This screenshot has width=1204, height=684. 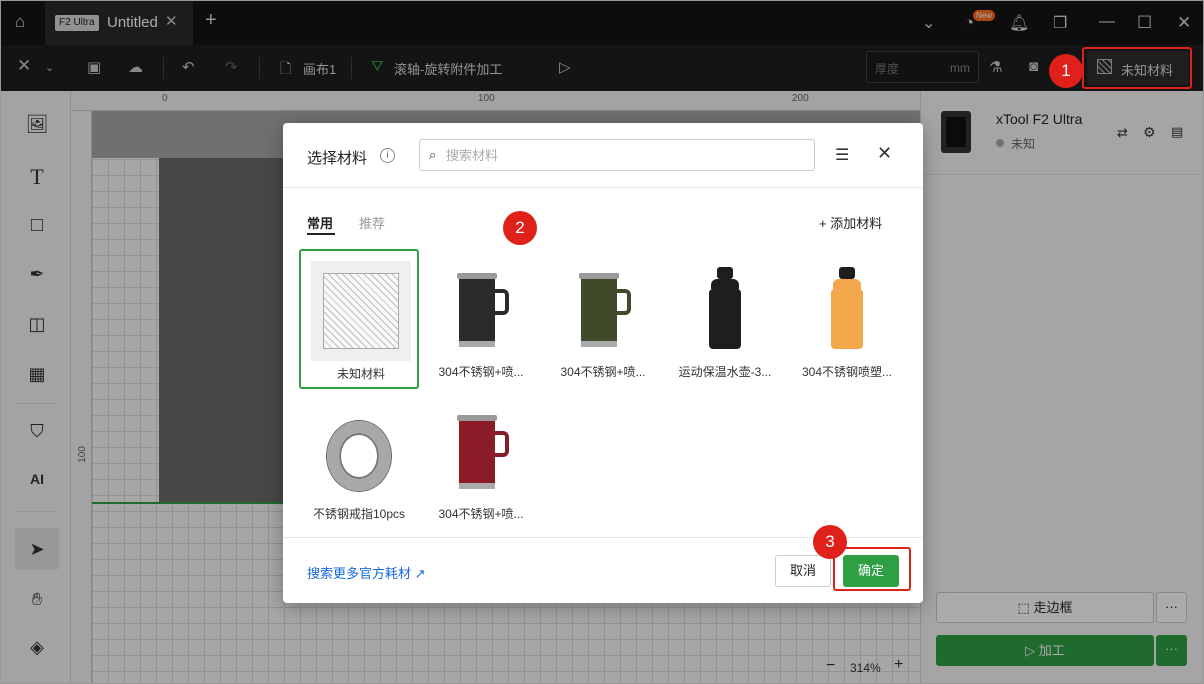 I want to click on callout-box-material, so click(x=1137, y=68).